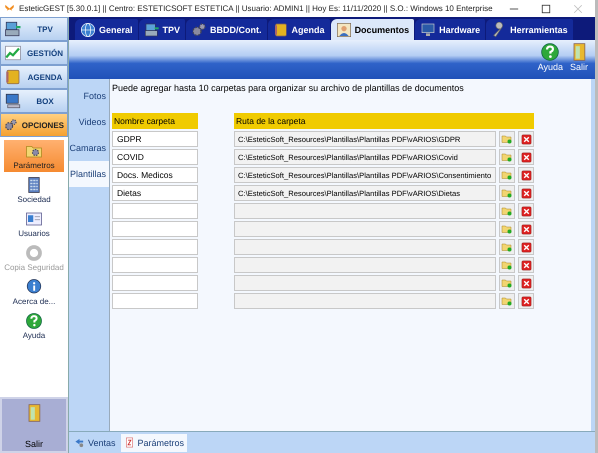 The image size is (598, 453). I want to click on tab: Agenda, so click(299, 29).